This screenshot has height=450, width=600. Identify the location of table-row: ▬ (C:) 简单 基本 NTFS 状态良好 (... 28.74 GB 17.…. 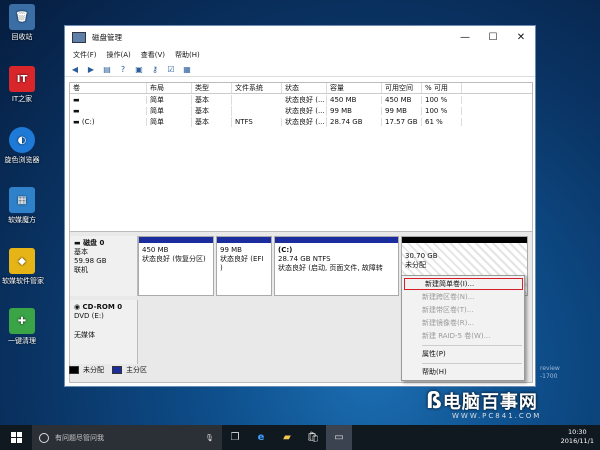
(301, 121).